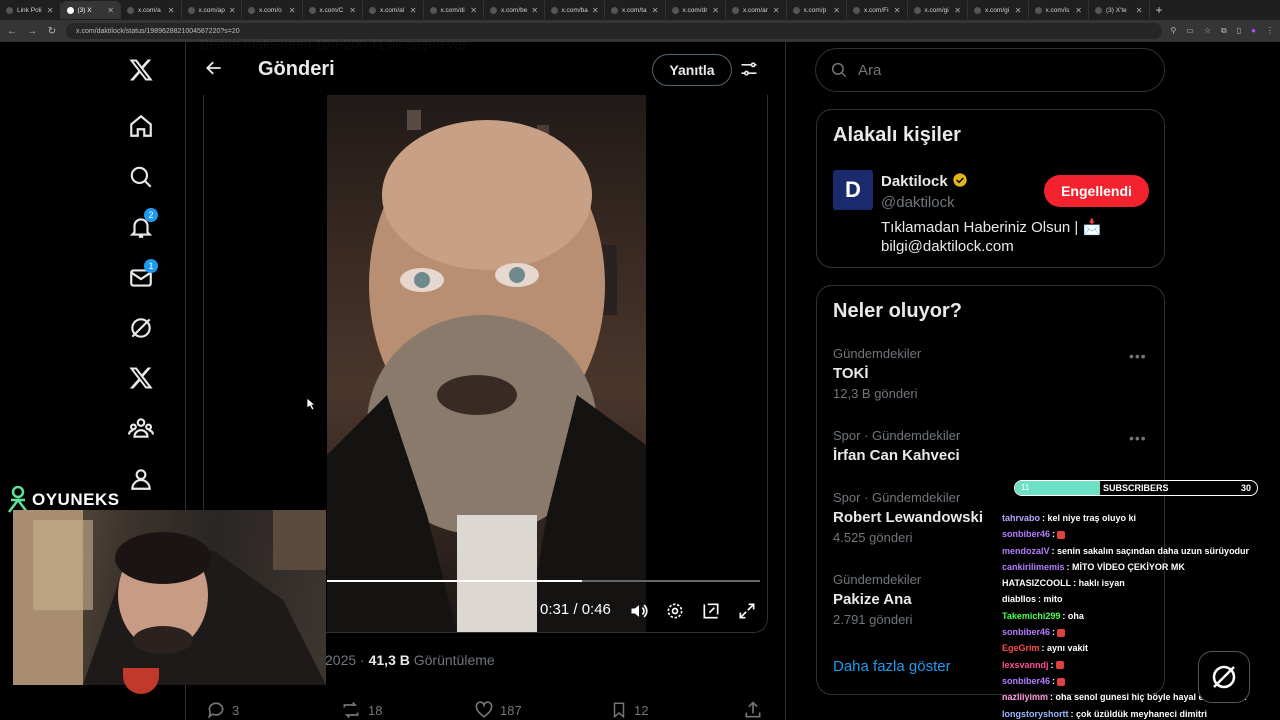 Image resolution: width=1280 pixels, height=720 pixels. What do you see at coordinates (675, 613) in the screenshot?
I see `settings-gear-icon` at bounding box center [675, 613].